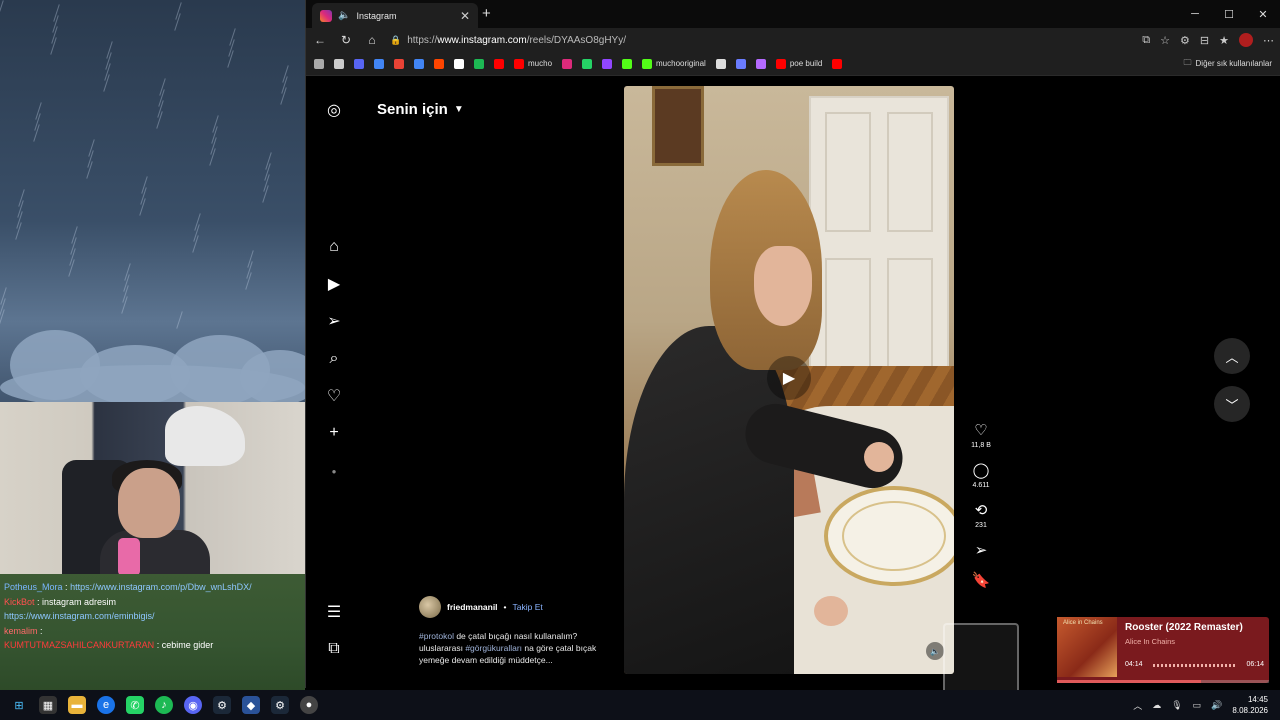 This screenshot has width=1280, height=720. What do you see at coordinates (493, 648) in the screenshot?
I see `hashtag-gorgukurallari: #görgükuralları` at bounding box center [493, 648].